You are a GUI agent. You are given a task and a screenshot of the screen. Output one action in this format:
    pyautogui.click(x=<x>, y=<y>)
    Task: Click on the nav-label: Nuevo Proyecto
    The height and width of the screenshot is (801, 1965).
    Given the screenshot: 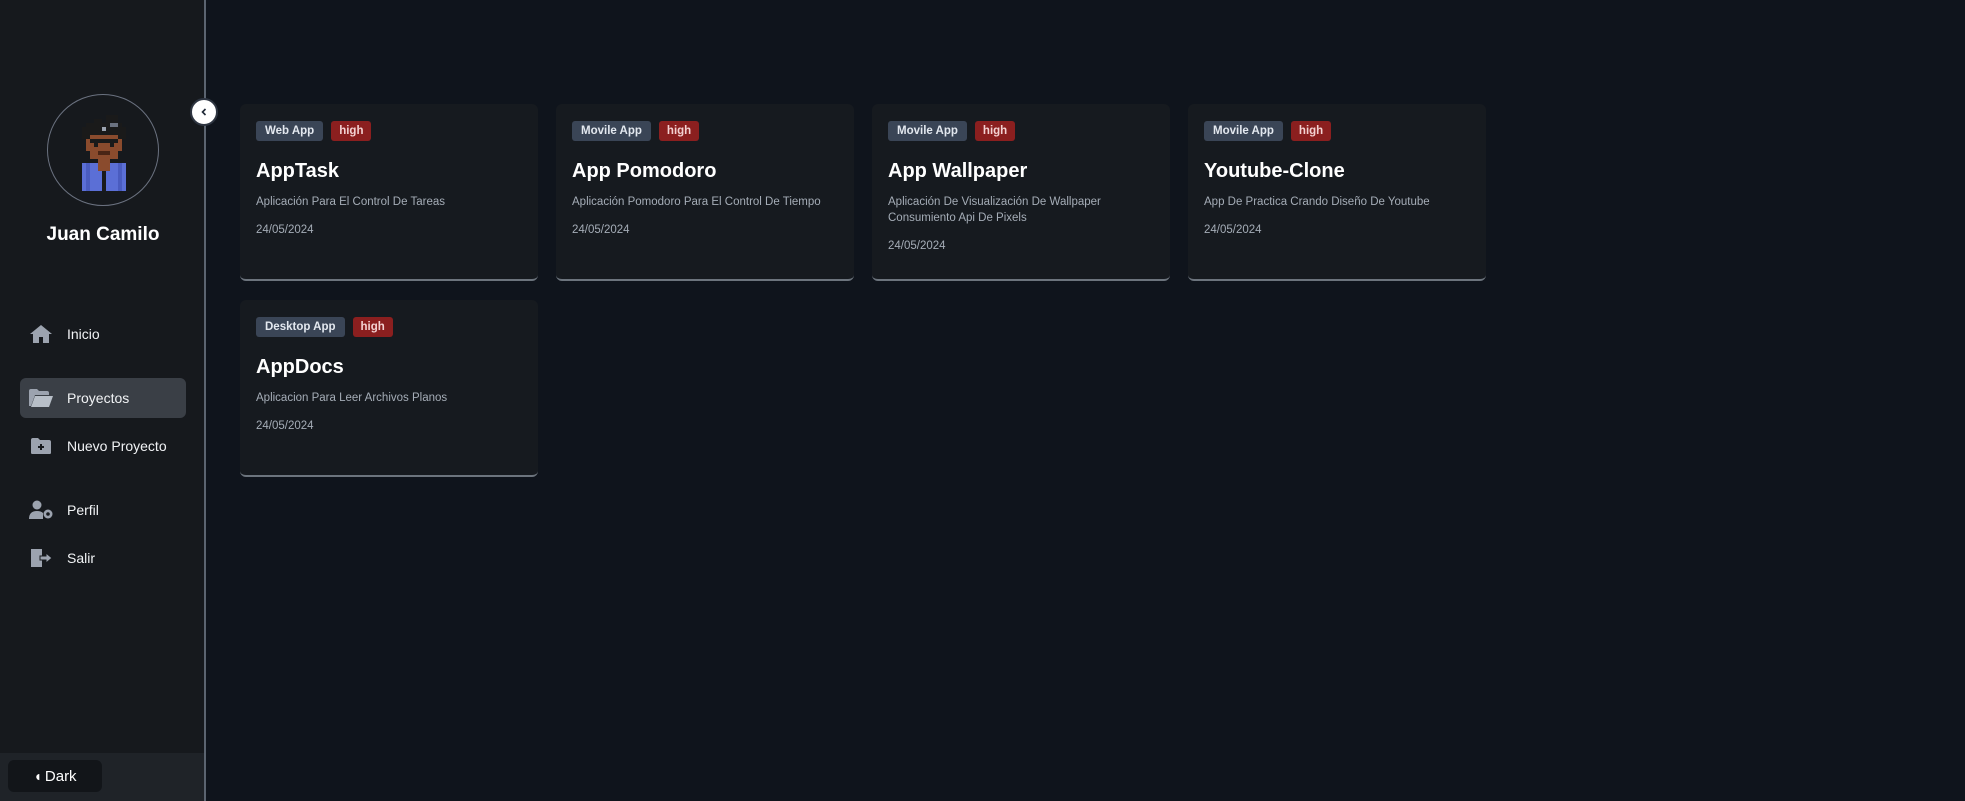 What is the action you would take?
    pyautogui.click(x=117, y=446)
    